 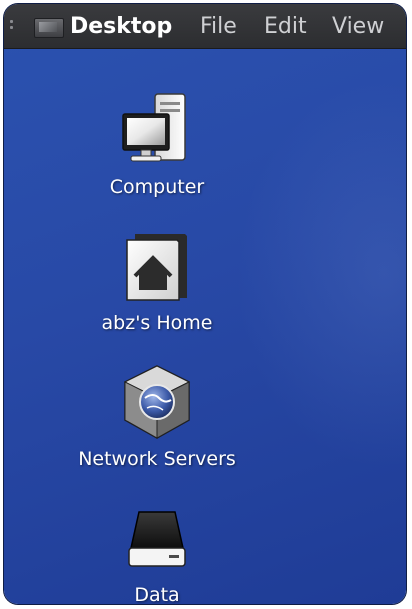 What do you see at coordinates (157, 402) in the screenshot?
I see `network-servers-icon` at bounding box center [157, 402].